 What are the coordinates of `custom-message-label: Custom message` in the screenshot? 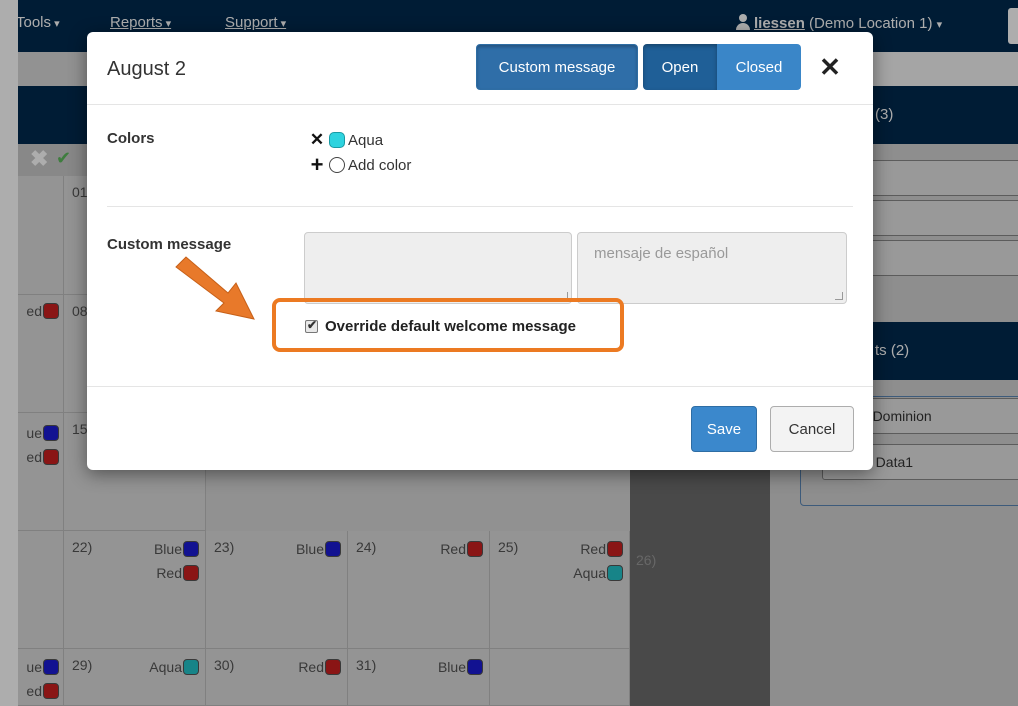 It's located at (169, 244).